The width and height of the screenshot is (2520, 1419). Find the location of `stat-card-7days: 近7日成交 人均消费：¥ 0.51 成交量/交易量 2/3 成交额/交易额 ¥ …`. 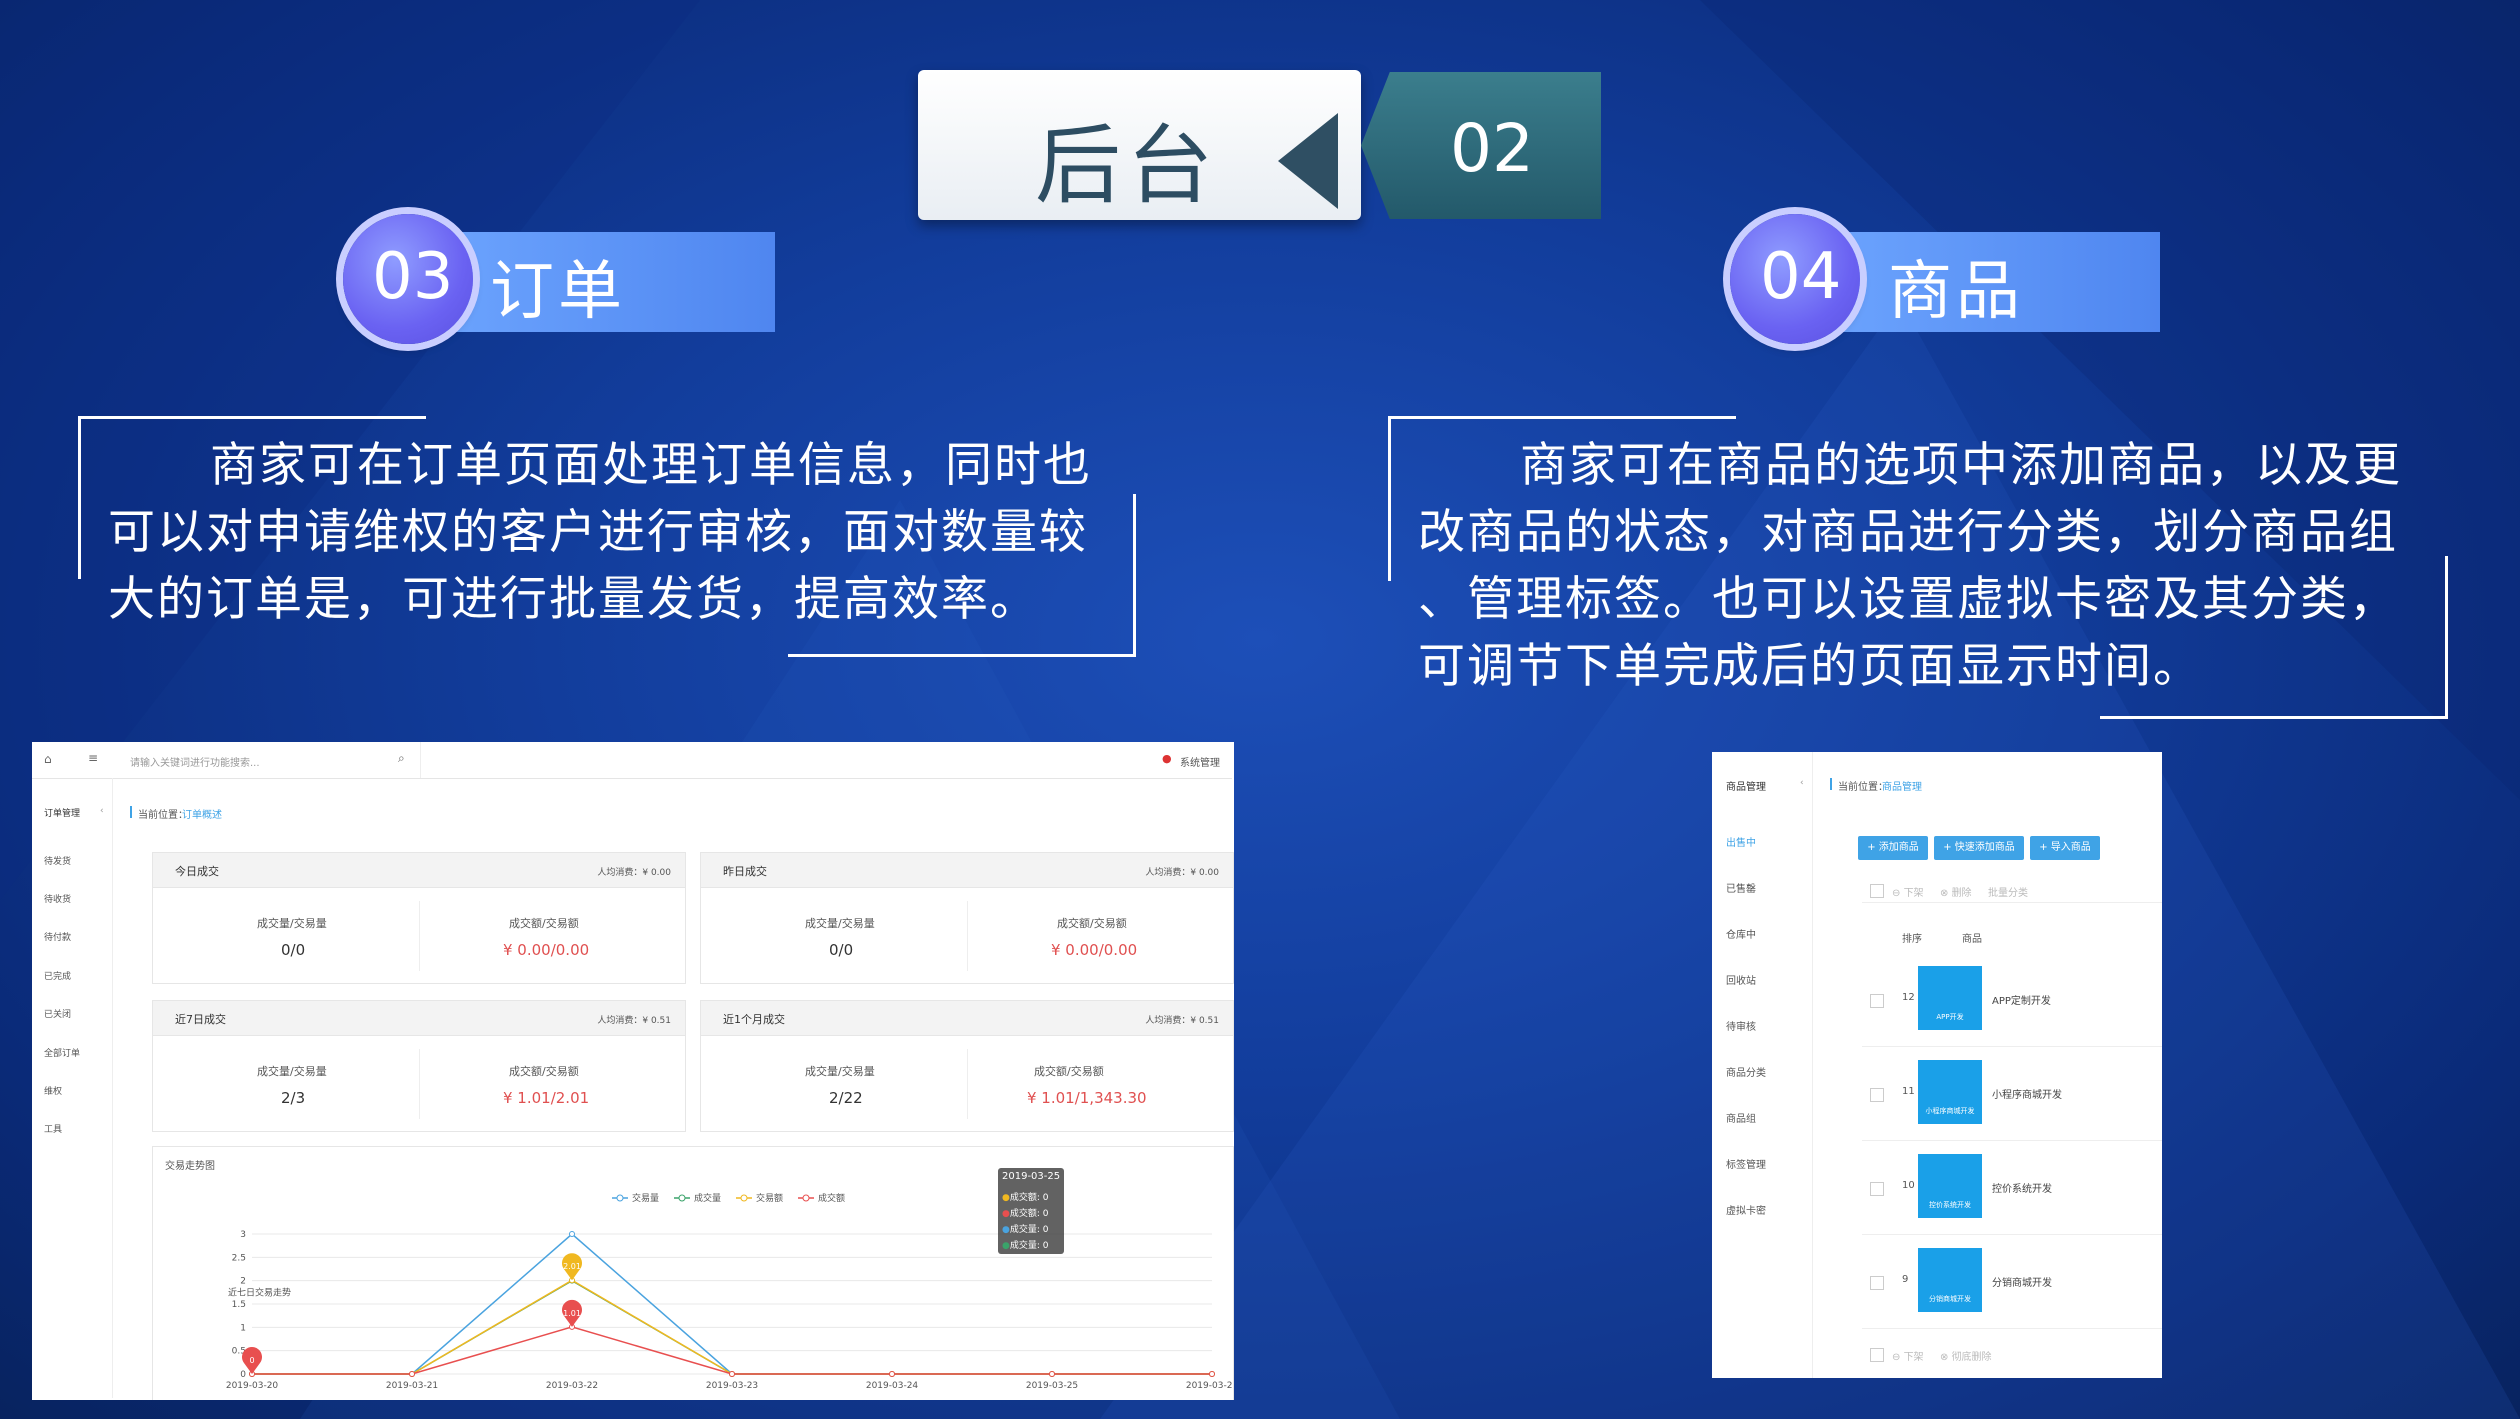

stat-card-7days: 近7日成交 人均消费：¥ 0.51 成交量/交易量 2/3 成交额/交易额 ¥ … is located at coordinates (419, 1066).